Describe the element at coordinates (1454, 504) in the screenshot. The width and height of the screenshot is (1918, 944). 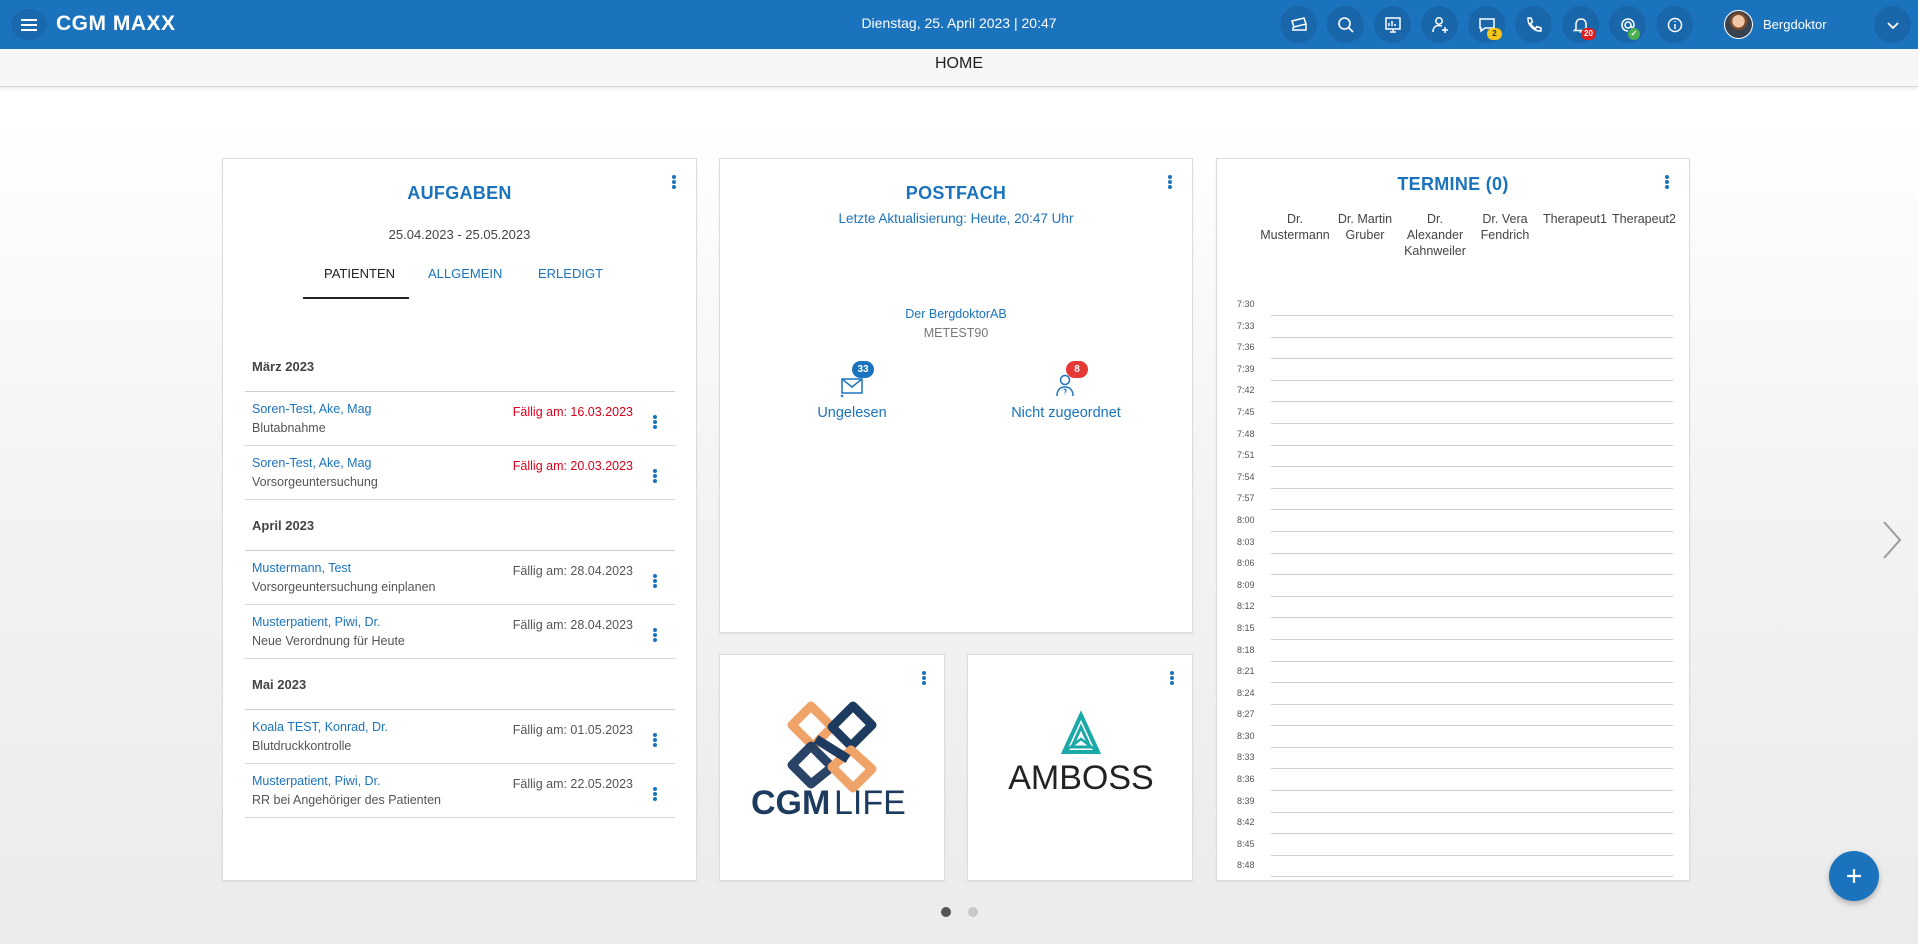
I see `time-slot: 7:57` at that location.